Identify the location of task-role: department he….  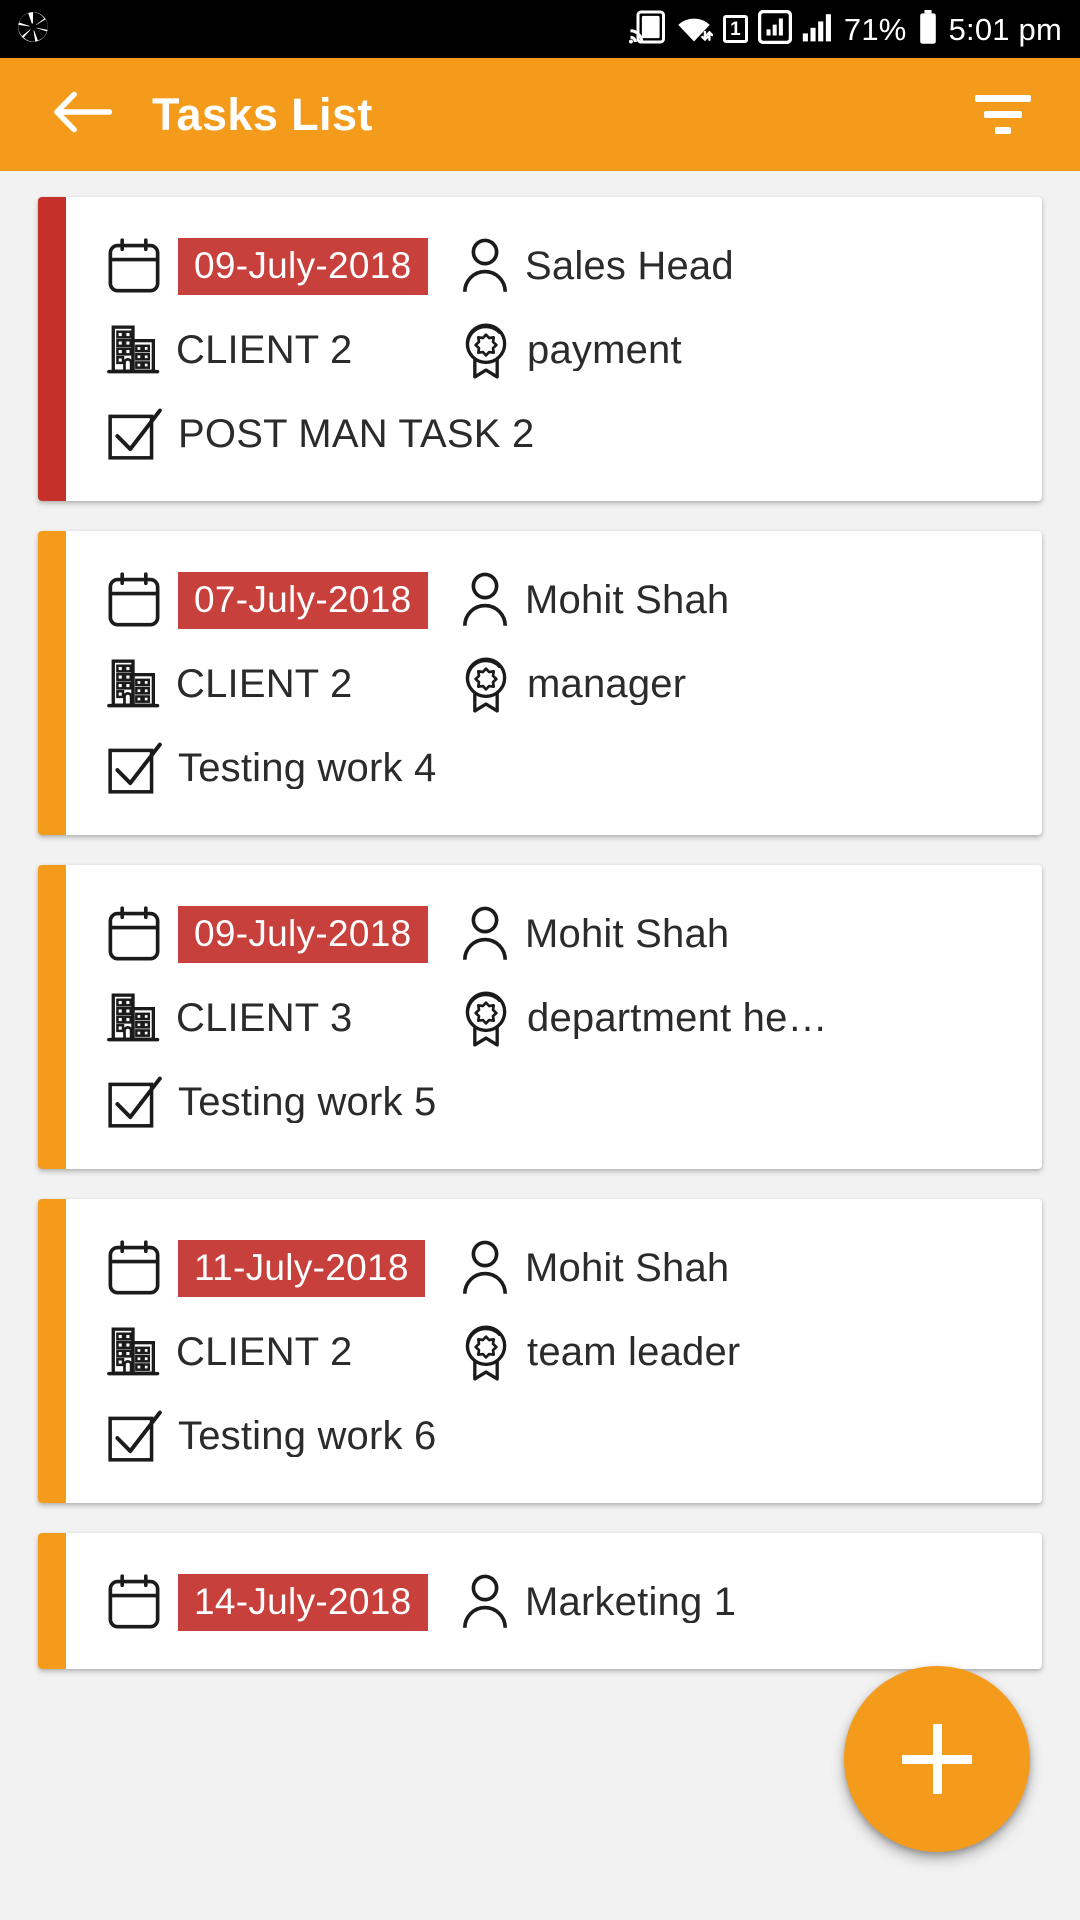
(677, 1018).